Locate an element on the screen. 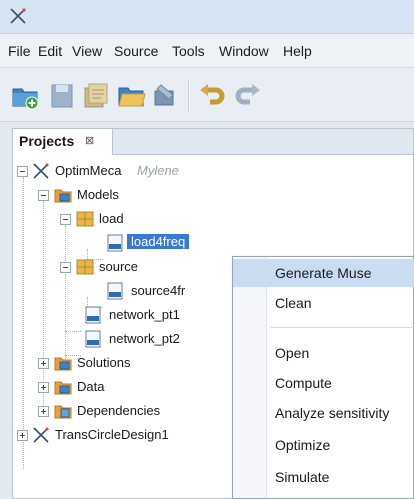  tab-projects: Projects ⊠ is located at coordinates (63, 142).